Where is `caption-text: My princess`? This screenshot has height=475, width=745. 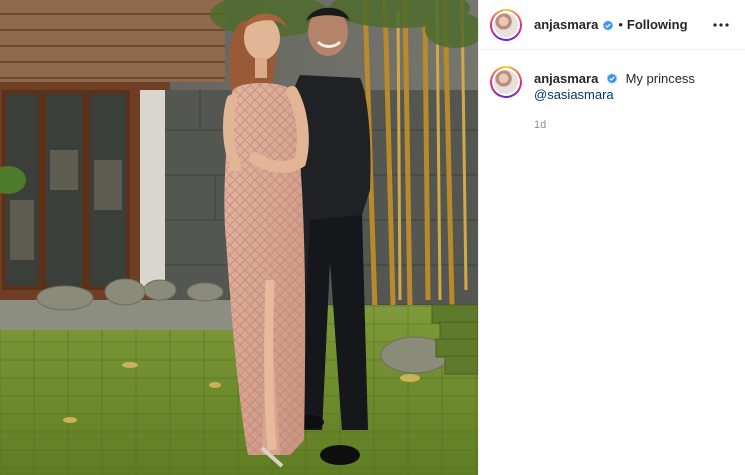
caption-text: My princess is located at coordinates (660, 78).